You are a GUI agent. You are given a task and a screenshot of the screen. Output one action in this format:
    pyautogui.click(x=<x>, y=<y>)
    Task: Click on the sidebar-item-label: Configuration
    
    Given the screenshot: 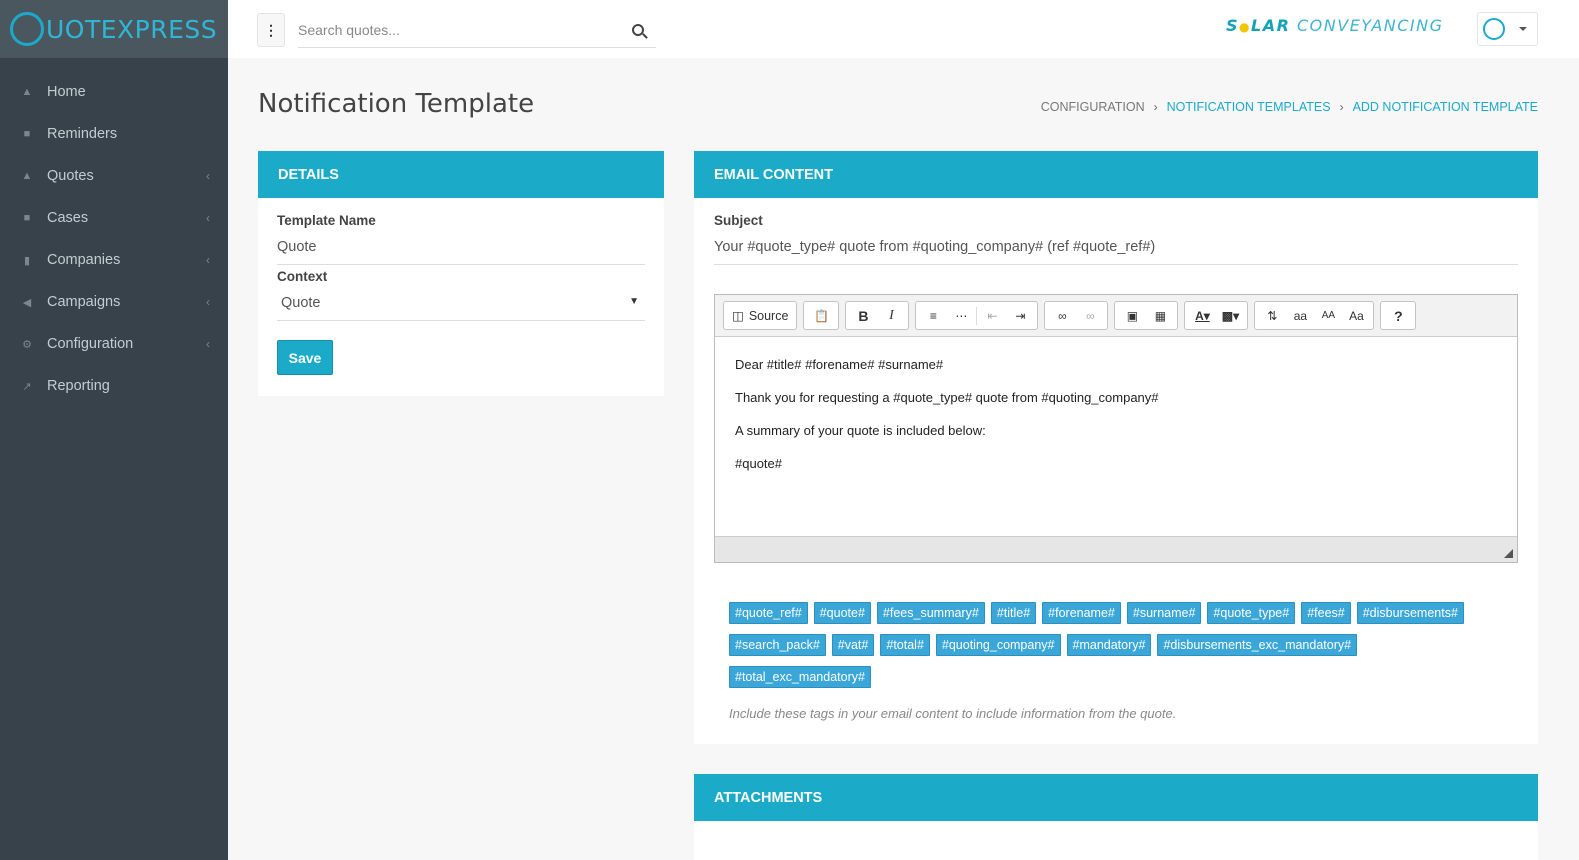 What is the action you would take?
    pyautogui.click(x=90, y=344)
    